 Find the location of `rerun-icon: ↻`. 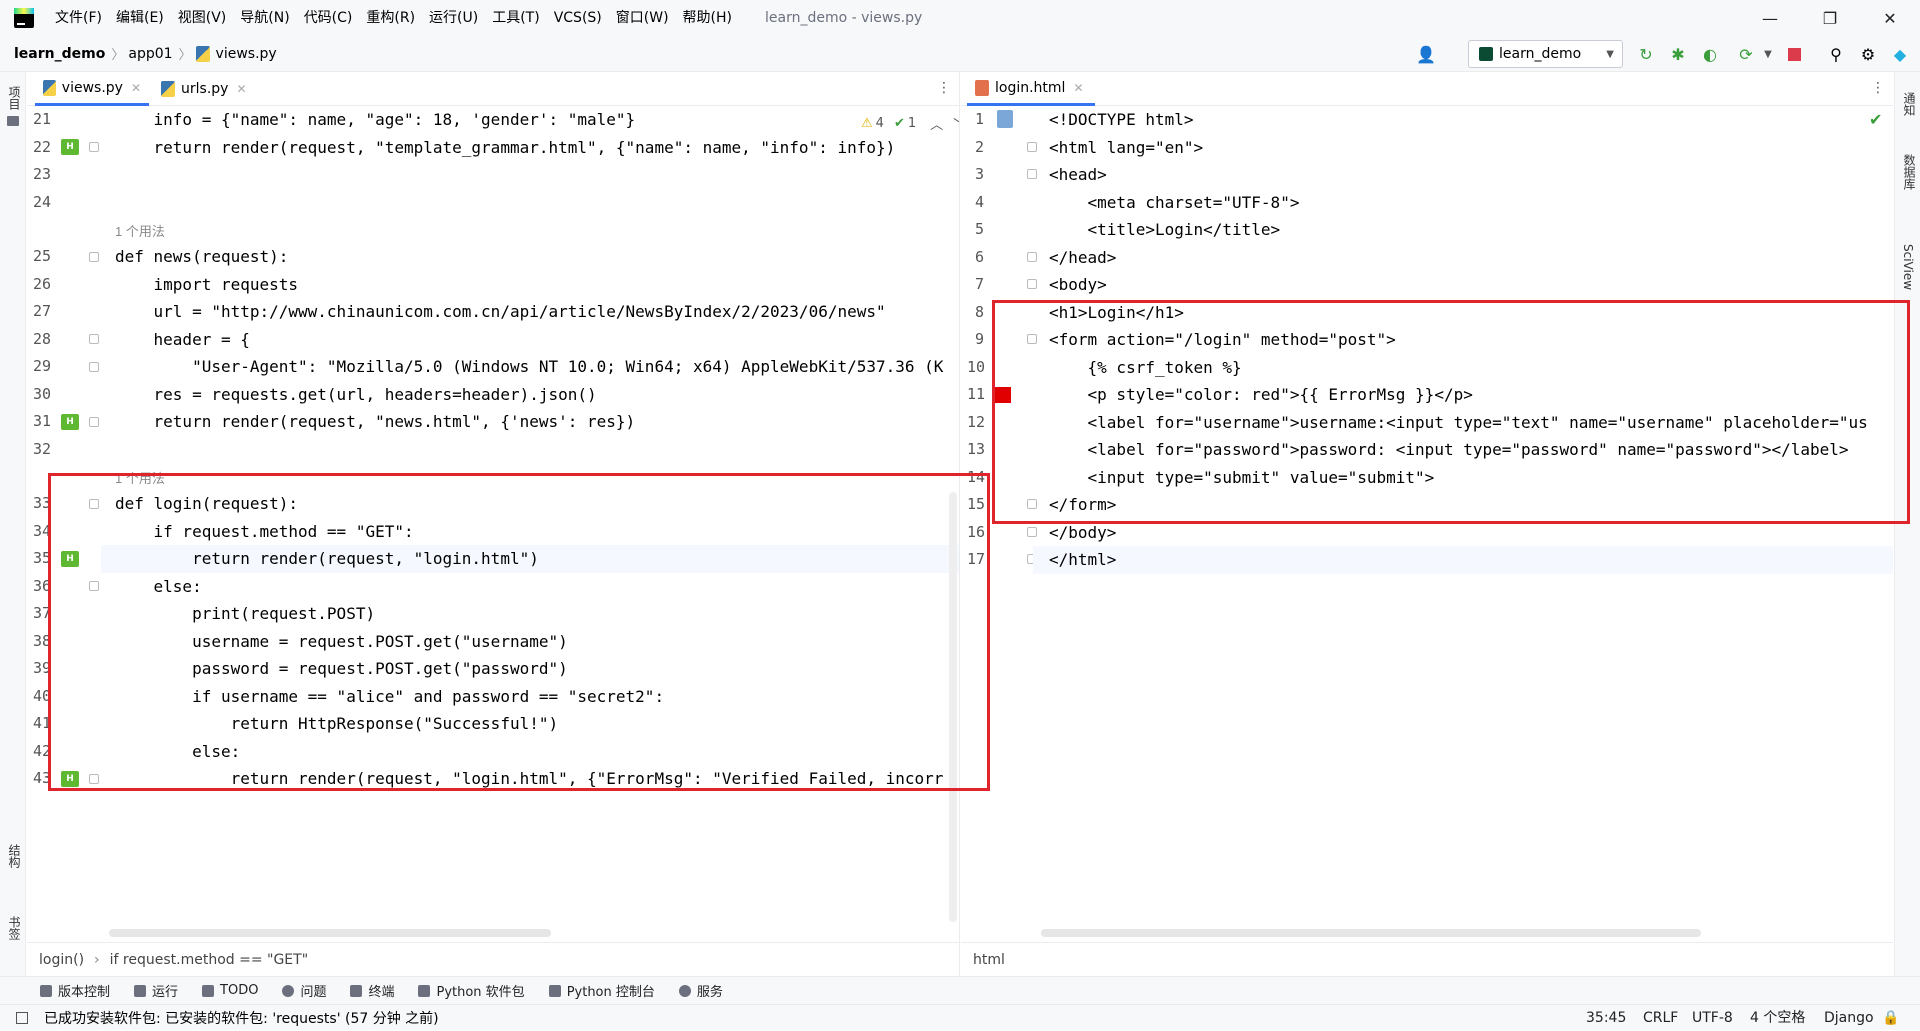

rerun-icon: ↻ is located at coordinates (1646, 54).